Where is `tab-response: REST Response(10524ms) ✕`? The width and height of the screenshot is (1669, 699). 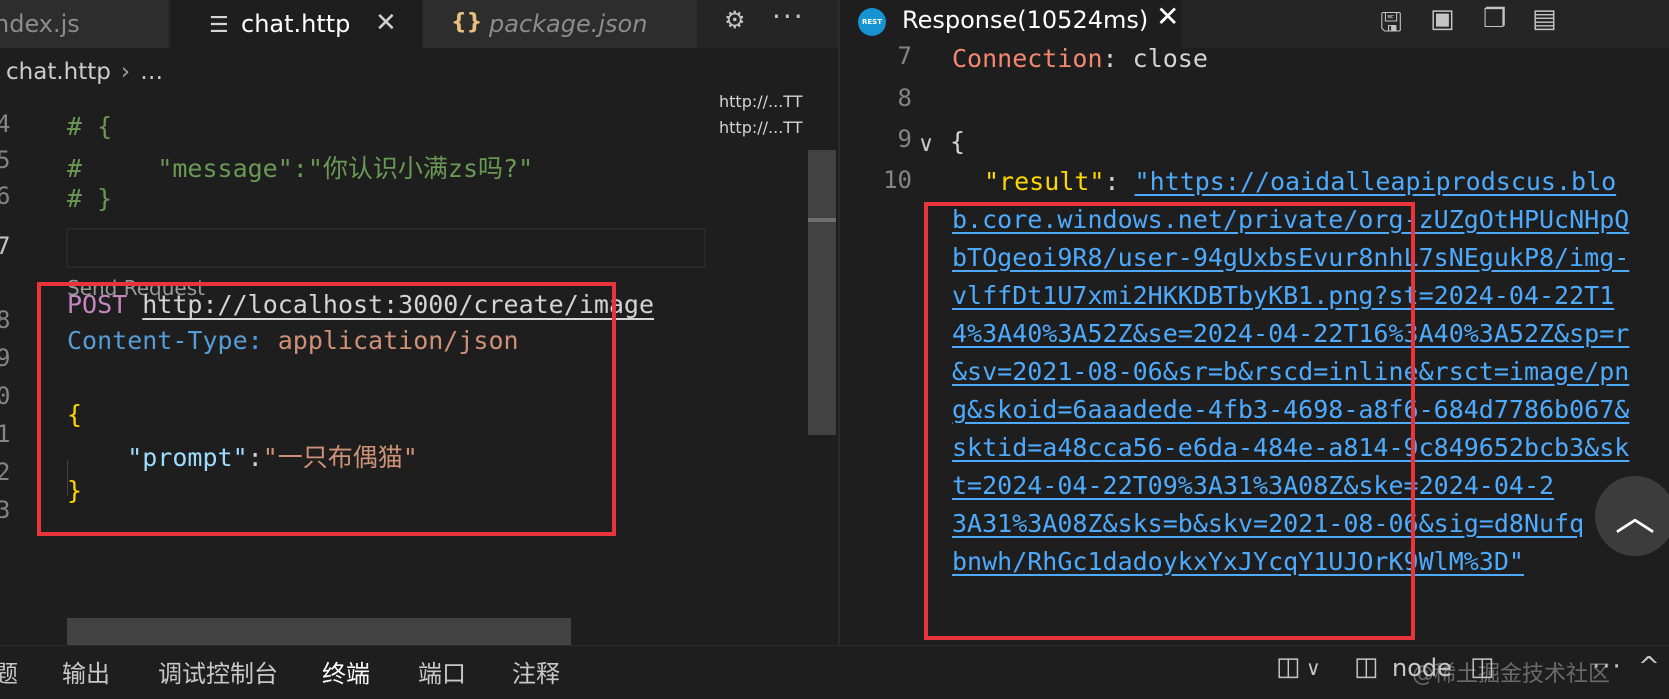 tab-response: REST Response(10524ms) ✕ is located at coordinates (1011, 24).